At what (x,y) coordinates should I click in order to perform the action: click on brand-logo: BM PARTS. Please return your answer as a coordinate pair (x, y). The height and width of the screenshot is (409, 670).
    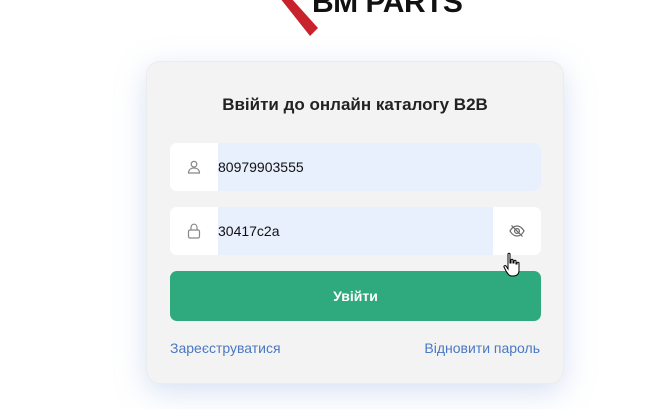
    Looking at the image, I should click on (365, 18).